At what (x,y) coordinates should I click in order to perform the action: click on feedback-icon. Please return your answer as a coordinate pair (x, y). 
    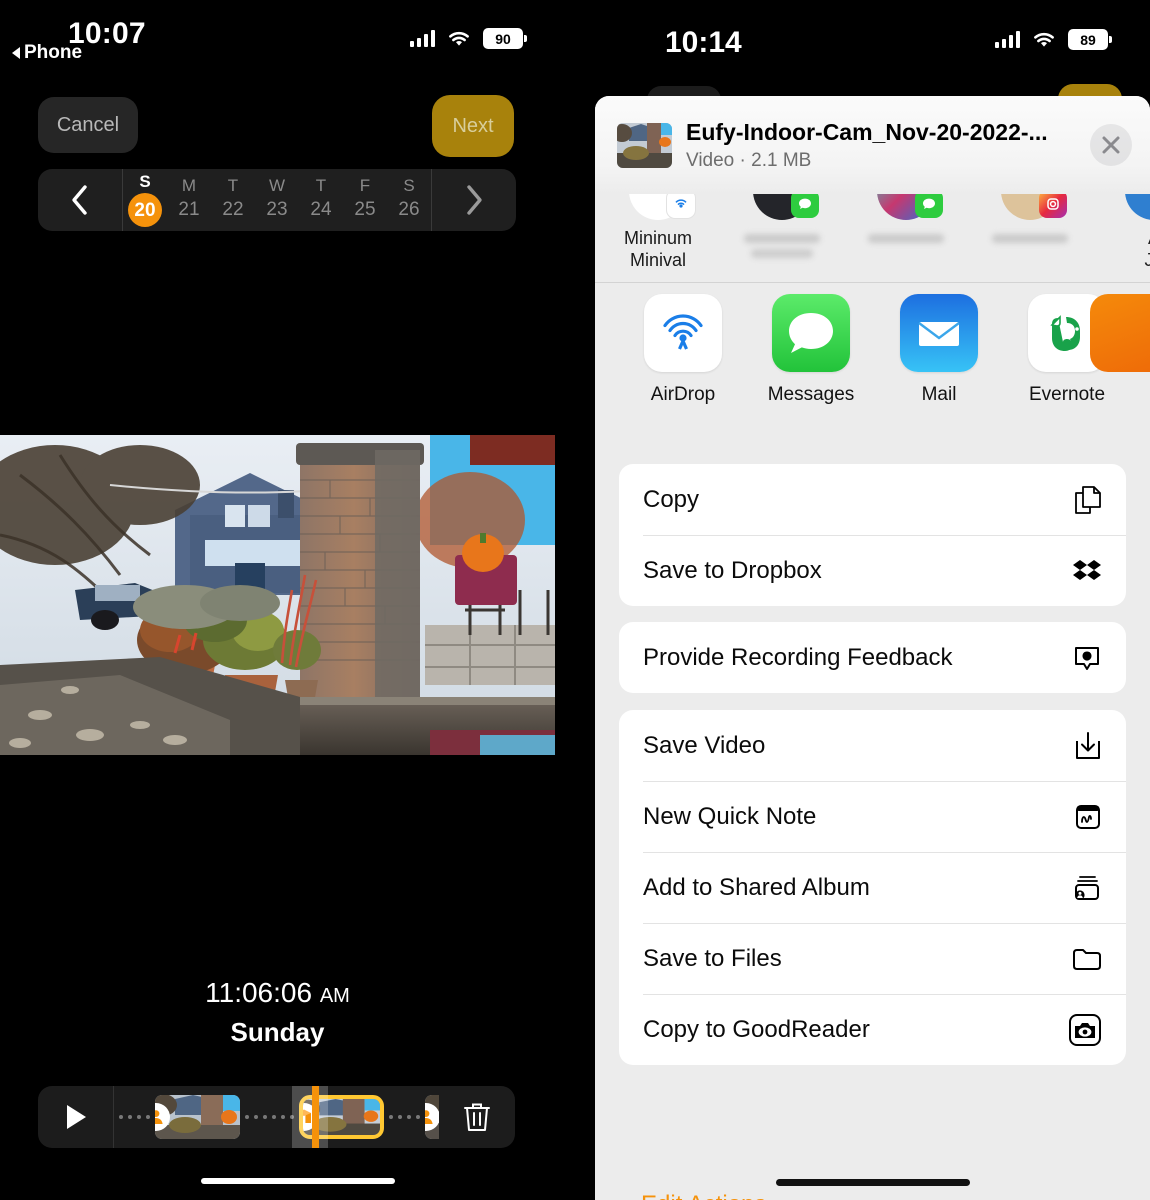
    Looking at the image, I should click on (1083, 658).